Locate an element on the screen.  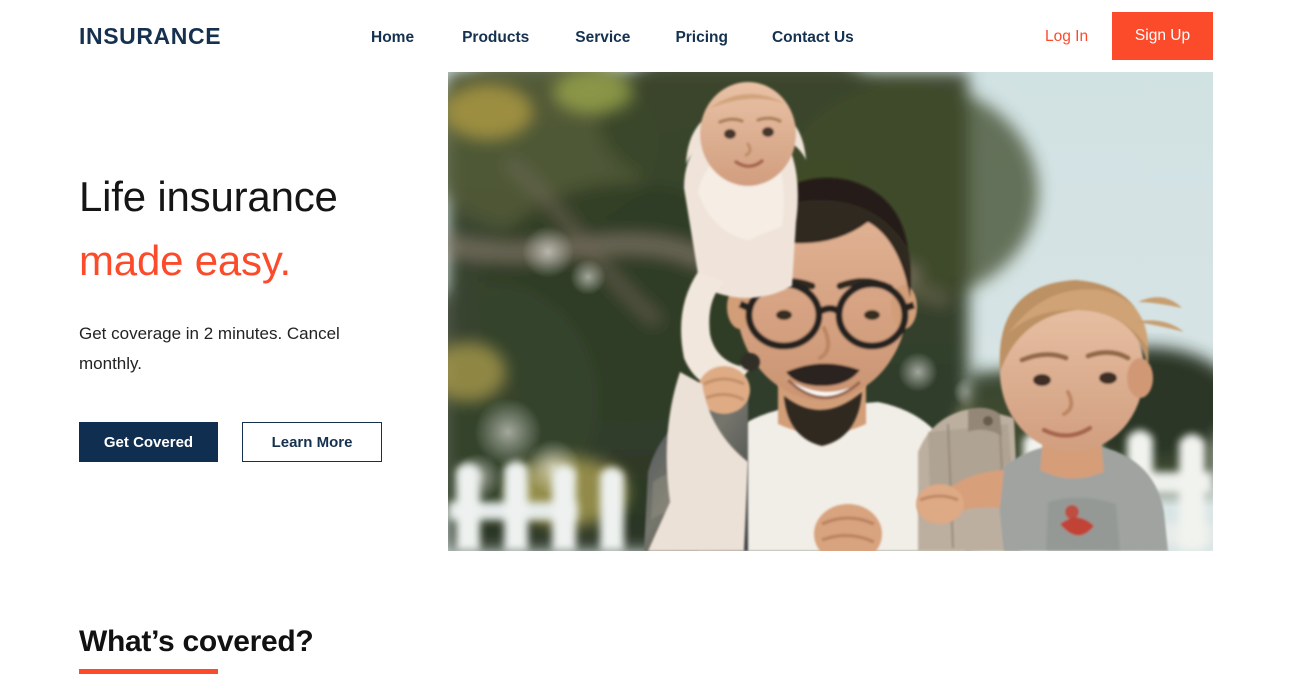
log-in-link: Log In is located at coordinates (1066, 37).